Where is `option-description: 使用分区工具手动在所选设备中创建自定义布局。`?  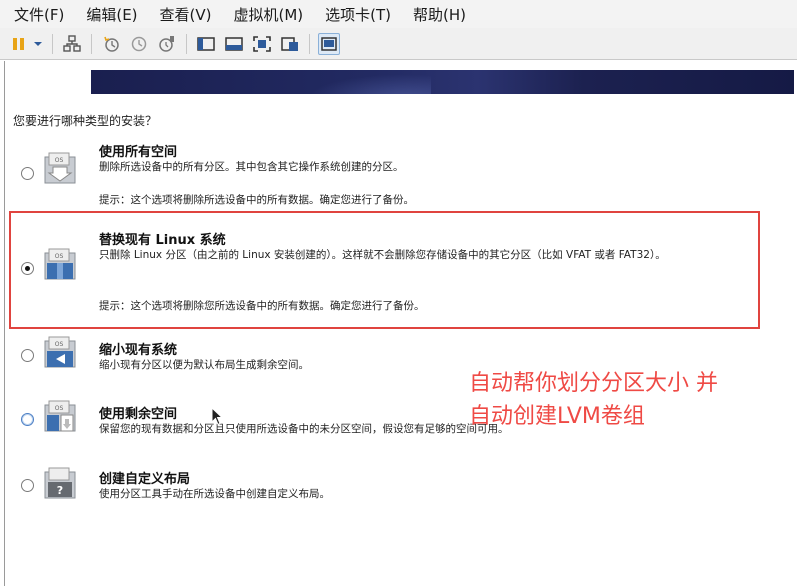 option-description: 使用分区工具手动在所选设备中创建自定义布局。 is located at coordinates (214, 494).